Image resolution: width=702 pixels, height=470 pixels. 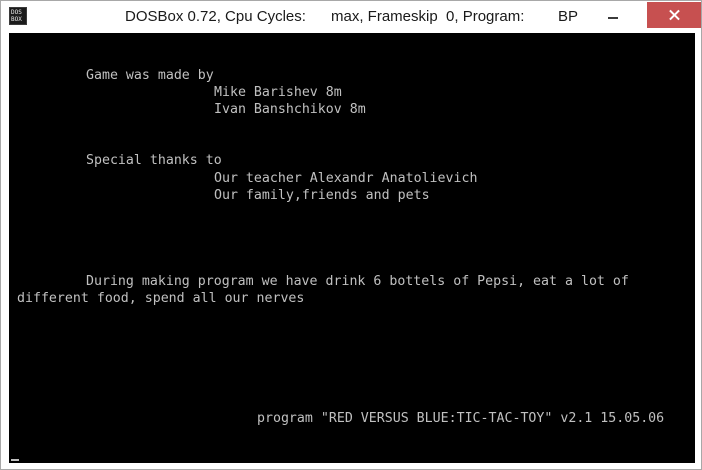 What do you see at coordinates (428, 16) in the screenshot?
I see `title-cycles: max, Frameskip 0, Program:` at bounding box center [428, 16].